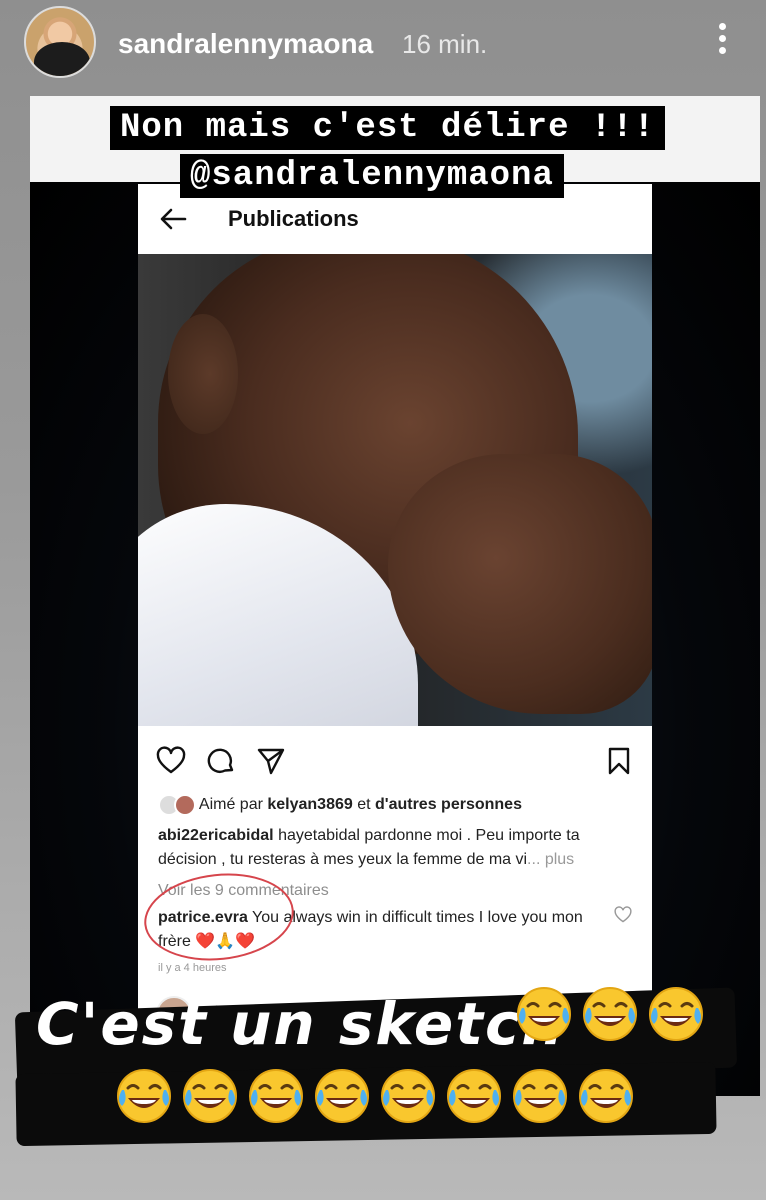  I want to click on comment-time: il y a 4 heures, so click(192, 968).